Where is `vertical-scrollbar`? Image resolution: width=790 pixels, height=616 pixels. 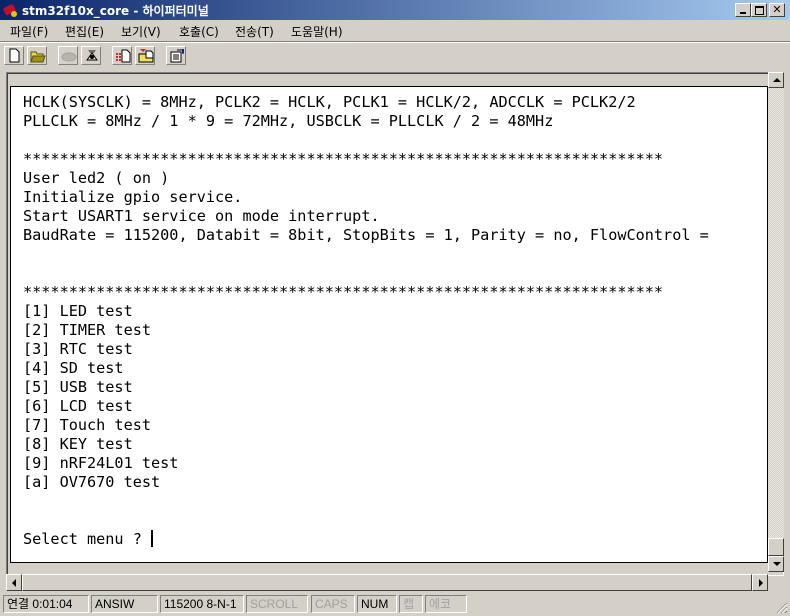
vertical-scrollbar is located at coordinates (776, 322).